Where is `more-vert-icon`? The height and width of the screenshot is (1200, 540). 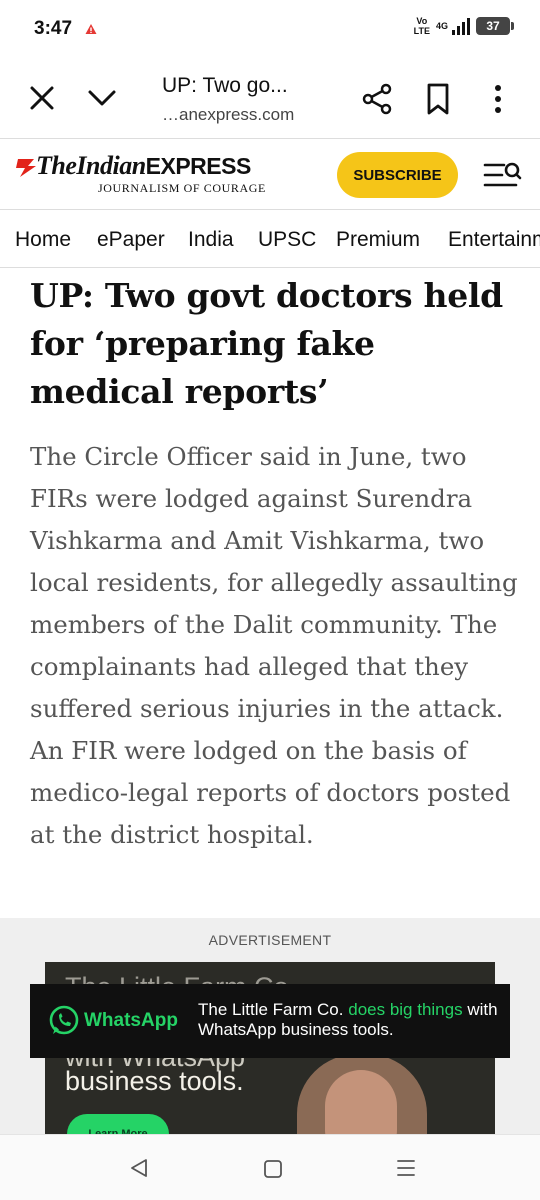
more-vert-icon is located at coordinates (498, 99).